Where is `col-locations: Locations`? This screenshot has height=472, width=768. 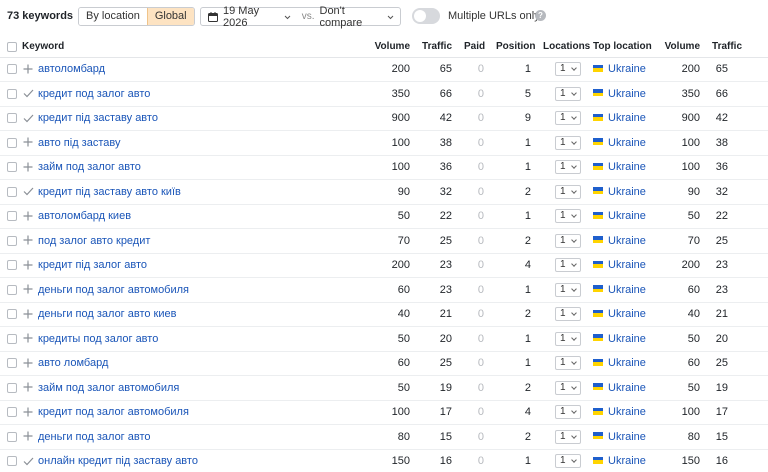
col-locations: Locations is located at coordinates (563, 47).